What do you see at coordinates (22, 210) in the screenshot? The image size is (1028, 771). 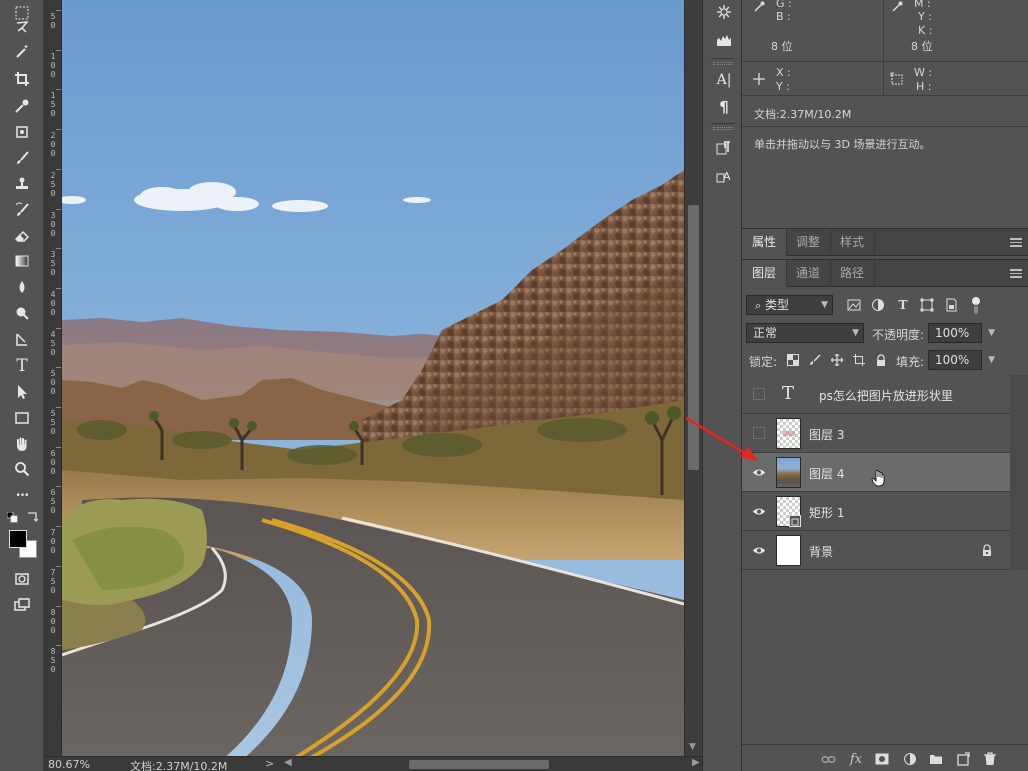 I see `history-brush-tool-icon` at bounding box center [22, 210].